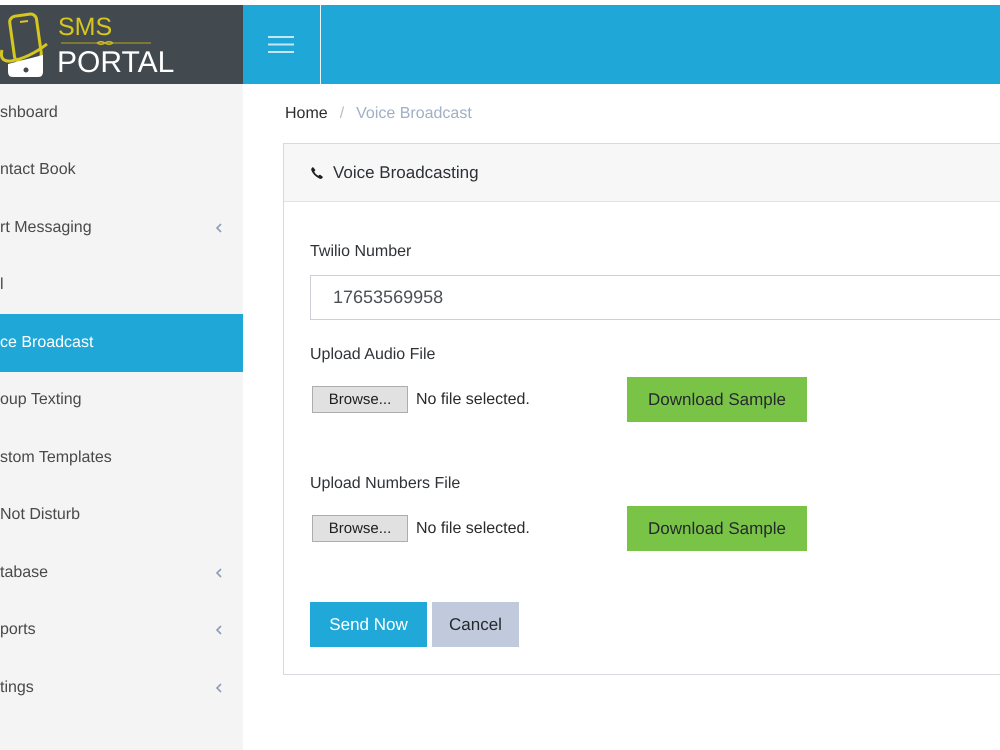  What do you see at coordinates (121, 170) in the screenshot?
I see `sidebar-item: ntact Book` at bounding box center [121, 170].